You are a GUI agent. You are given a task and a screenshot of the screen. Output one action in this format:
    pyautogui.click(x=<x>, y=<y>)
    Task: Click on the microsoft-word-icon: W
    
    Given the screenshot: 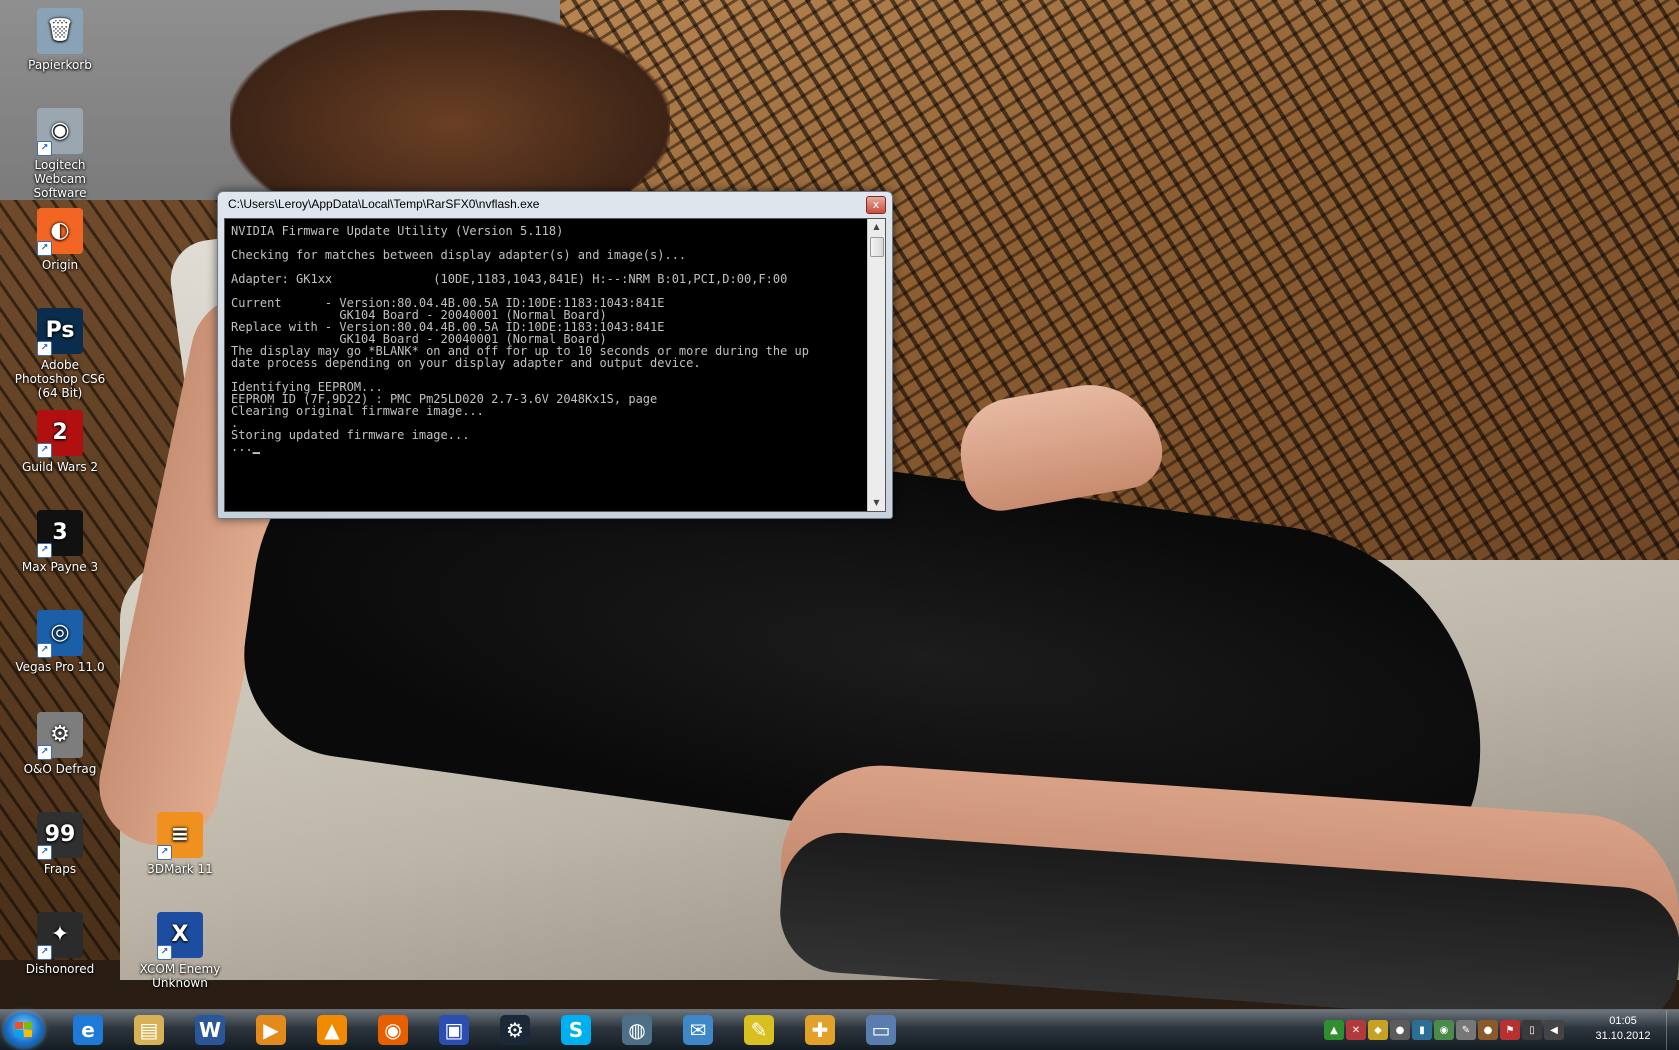 What is the action you would take?
    pyautogui.click(x=210, y=1030)
    